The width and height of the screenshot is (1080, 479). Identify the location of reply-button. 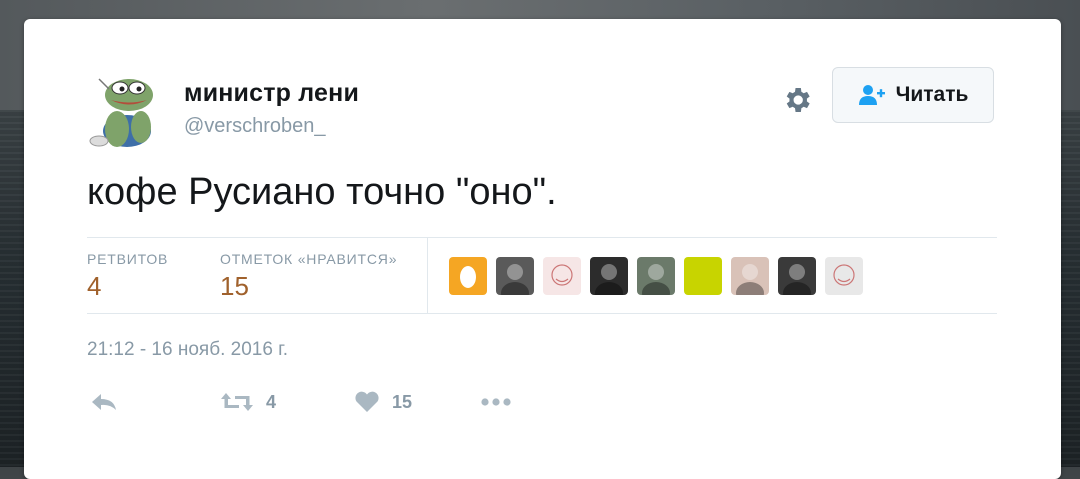
(104, 402).